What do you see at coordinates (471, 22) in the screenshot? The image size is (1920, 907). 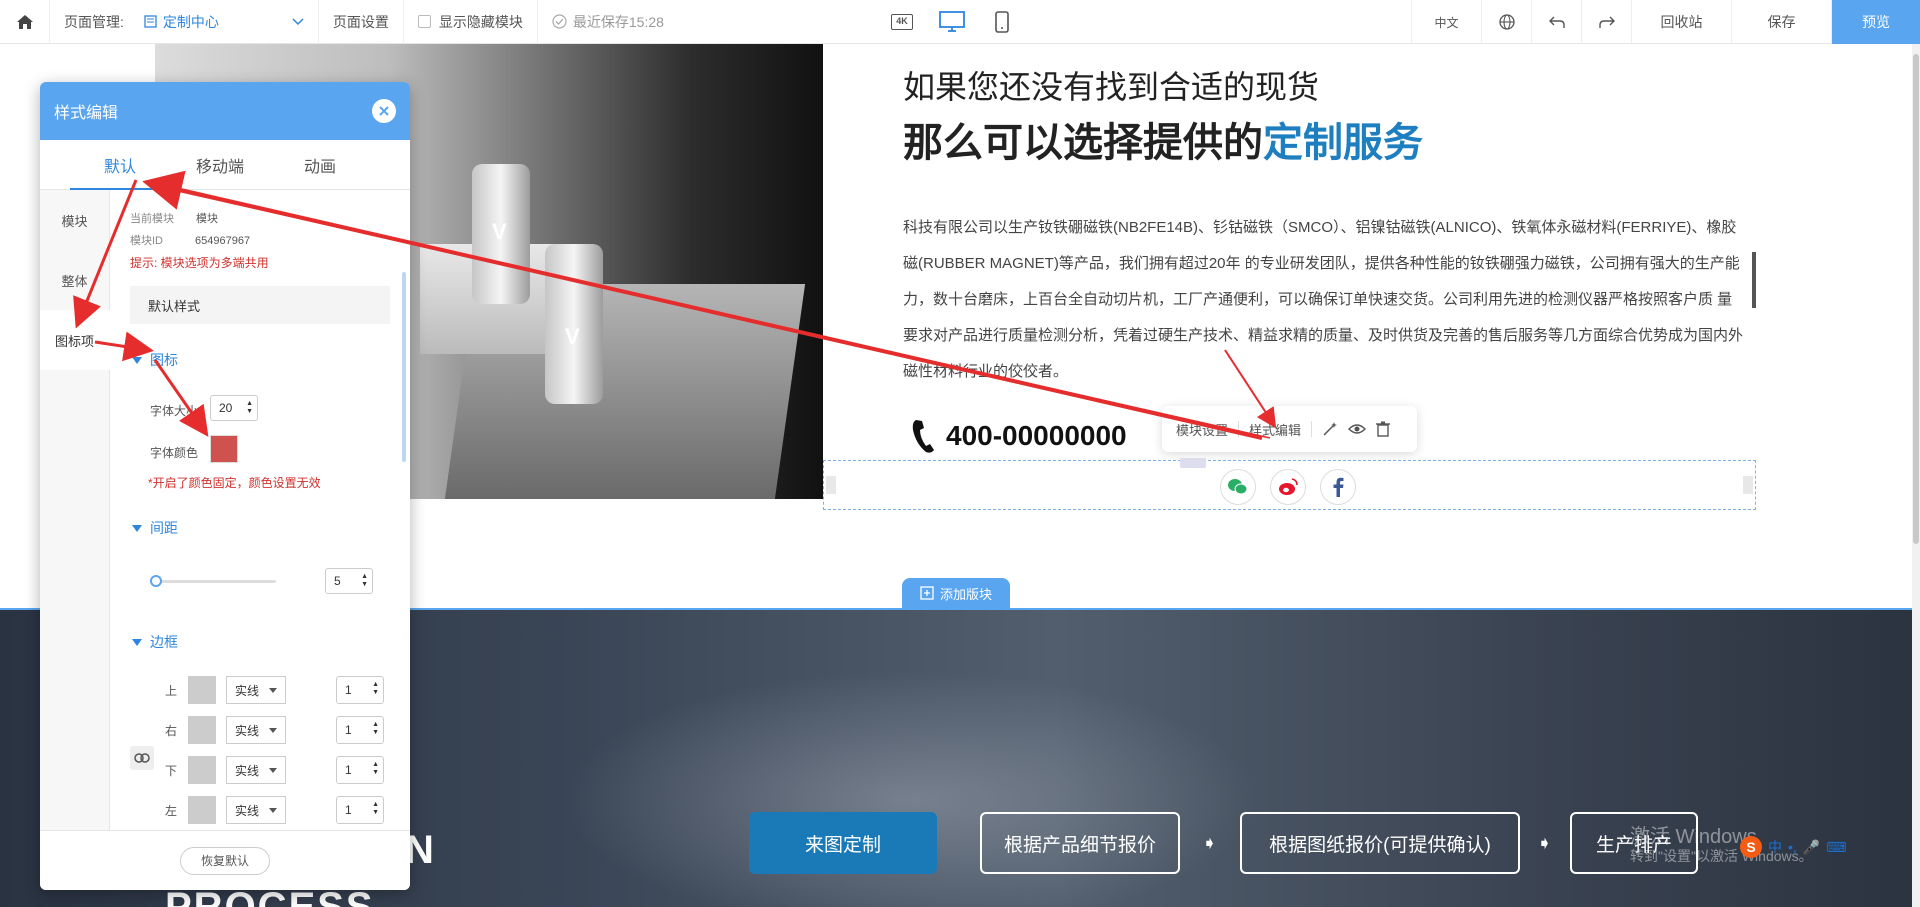 I see `show-hidden-toggle: 显示隐藏模块` at bounding box center [471, 22].